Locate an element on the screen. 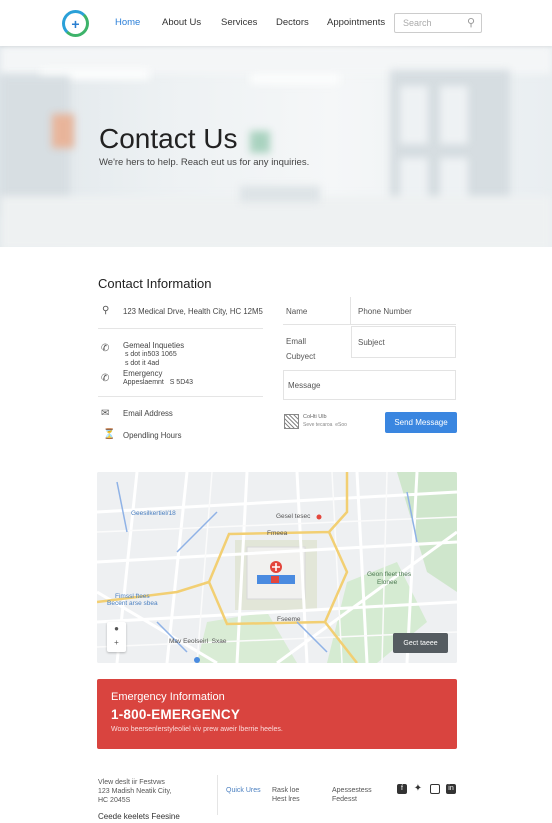  nav-home: Home is located at coordinates (127, 22).